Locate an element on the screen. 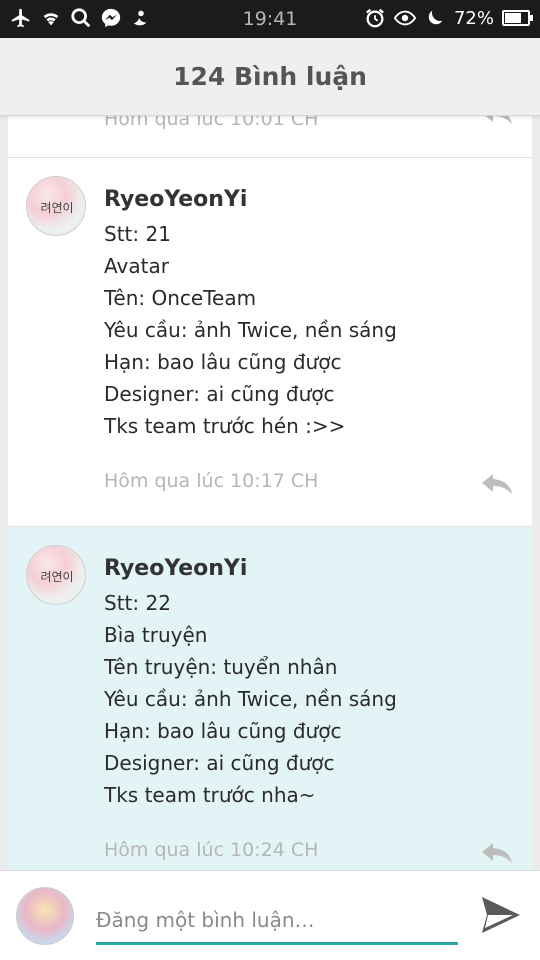  eye-icon is located at coordinates (404, 18).